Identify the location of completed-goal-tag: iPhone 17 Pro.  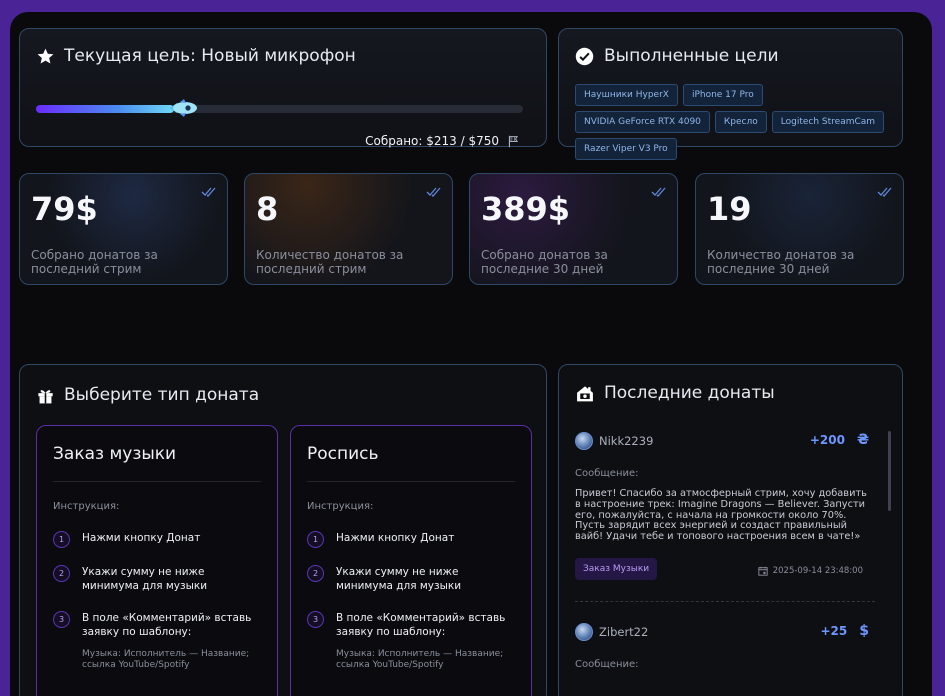
(722, 95).